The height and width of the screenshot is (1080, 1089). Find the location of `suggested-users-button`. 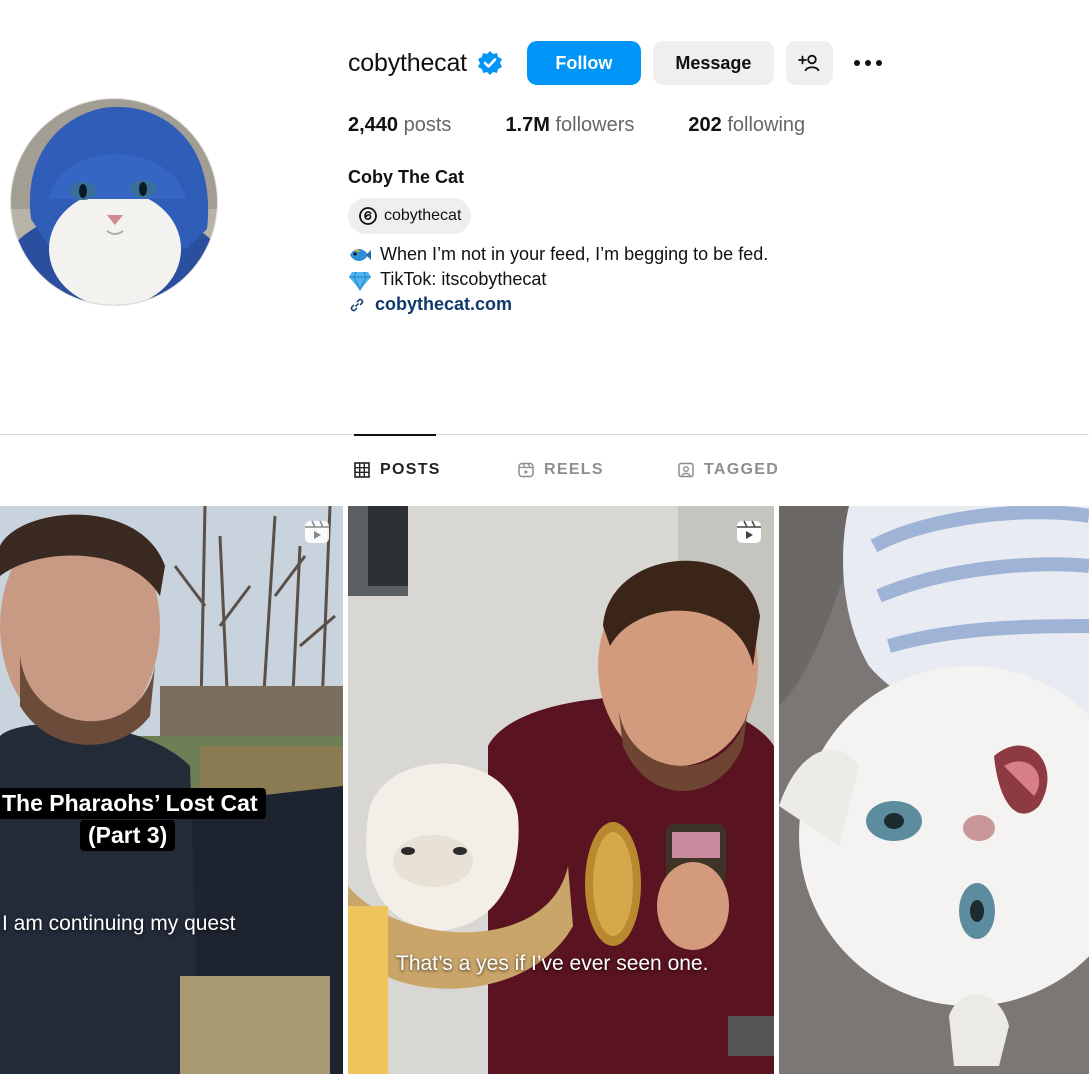

suggested-users-button is located at coordinates (809, 63).